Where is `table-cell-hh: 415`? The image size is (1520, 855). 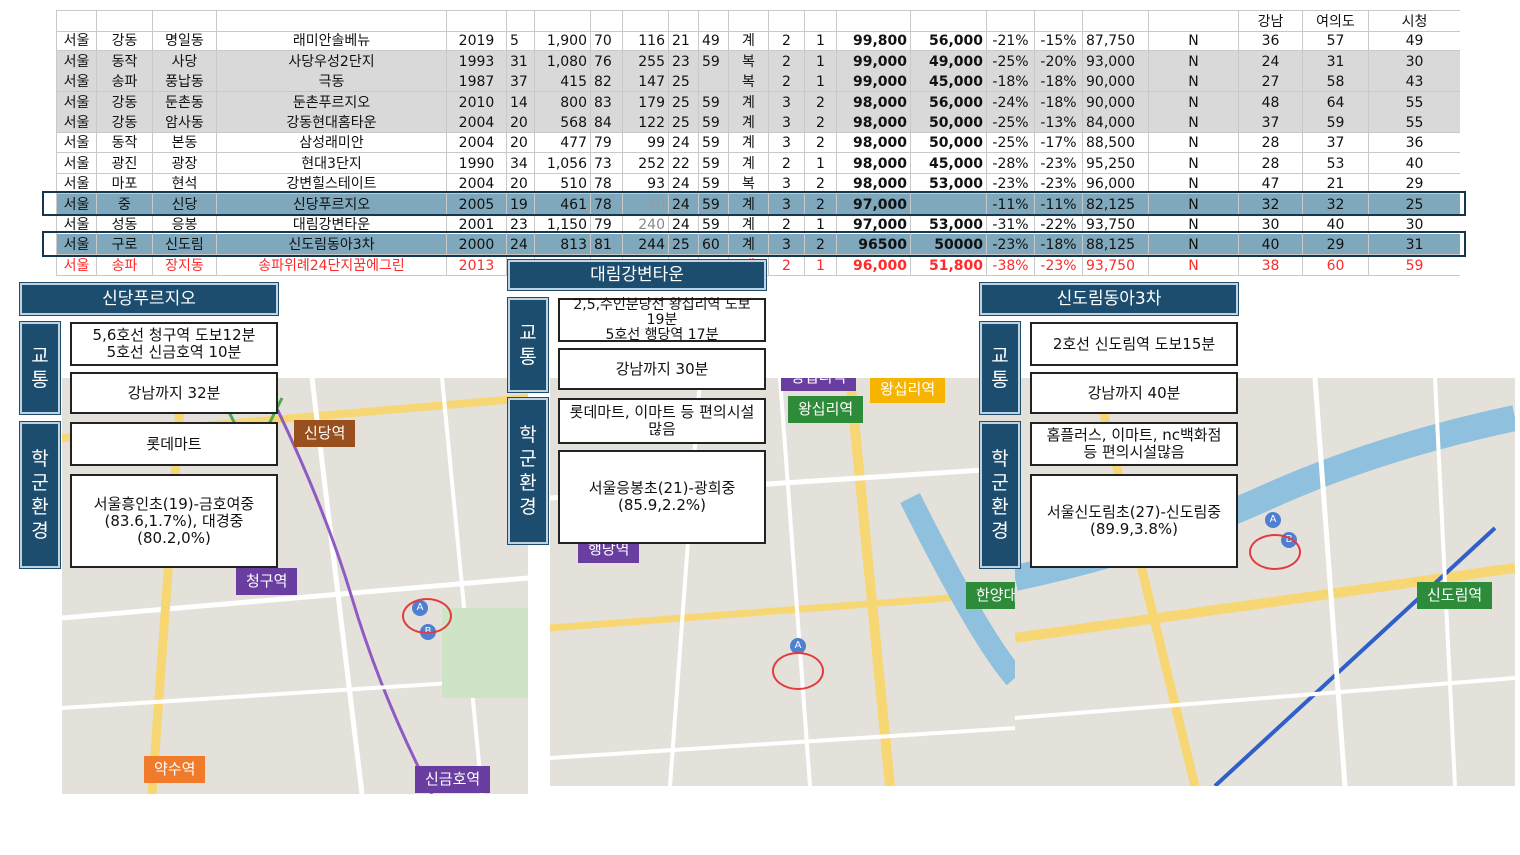
table-cell-hh: 415 is located at coordinates (562, 81).